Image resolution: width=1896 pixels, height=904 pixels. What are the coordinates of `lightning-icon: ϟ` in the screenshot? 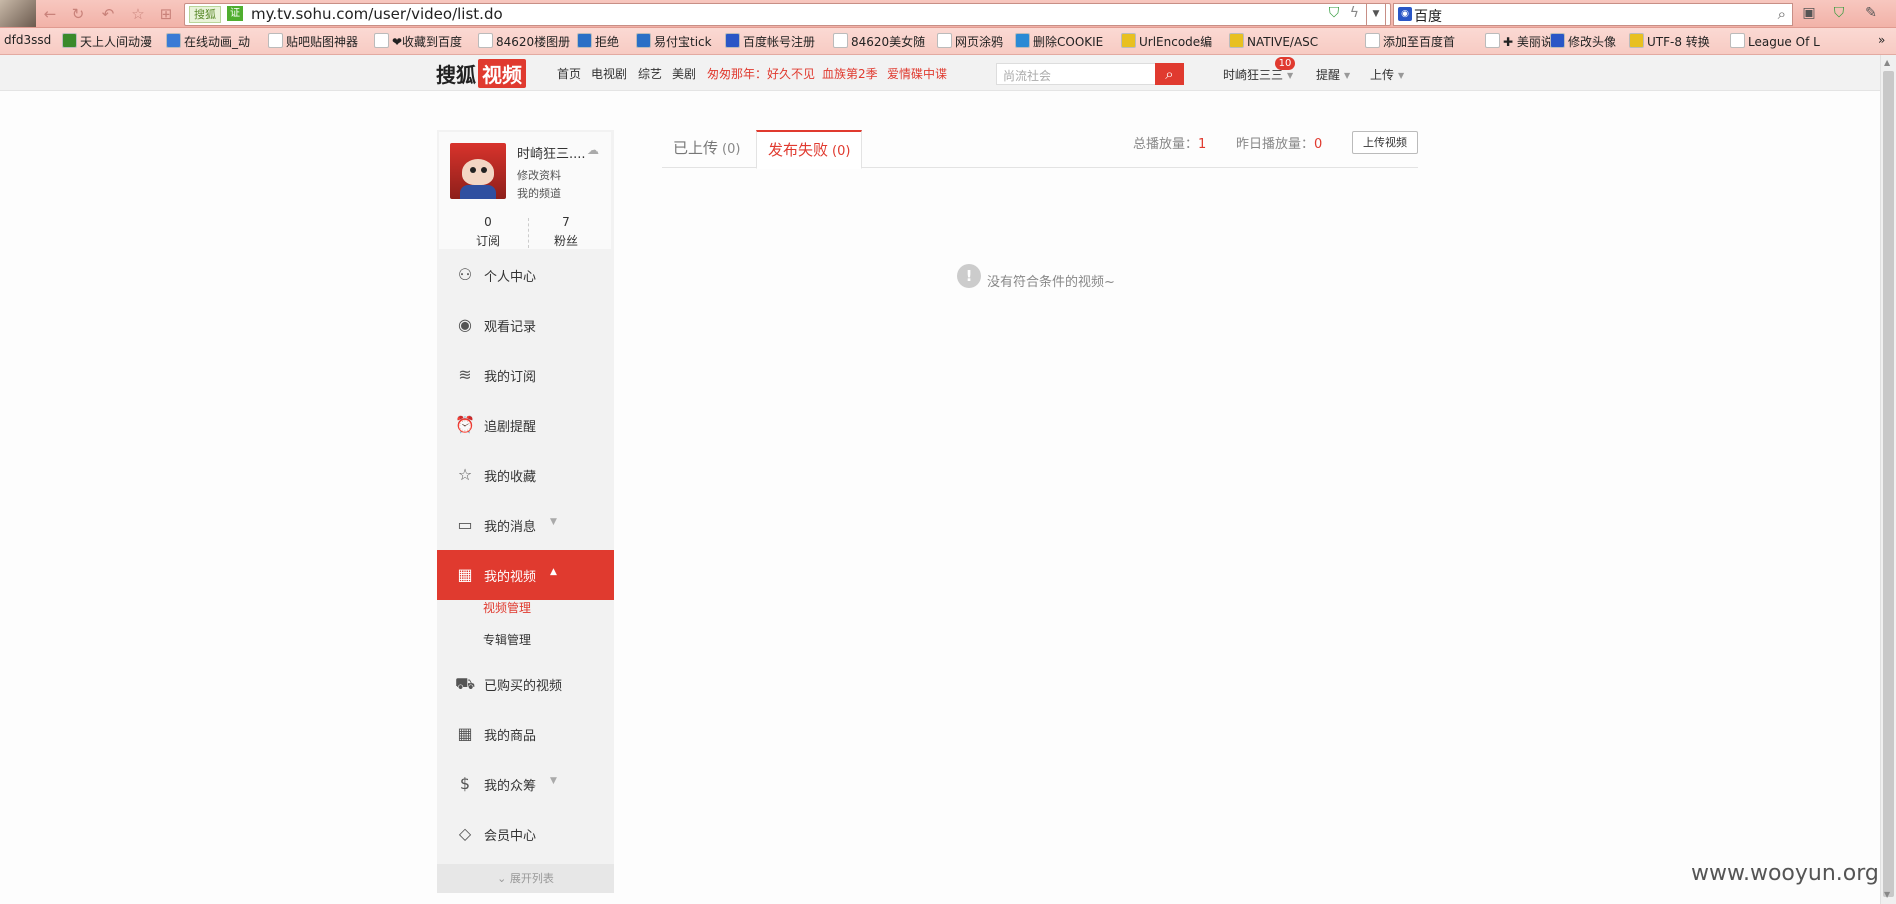 It's located at (1354, 13).